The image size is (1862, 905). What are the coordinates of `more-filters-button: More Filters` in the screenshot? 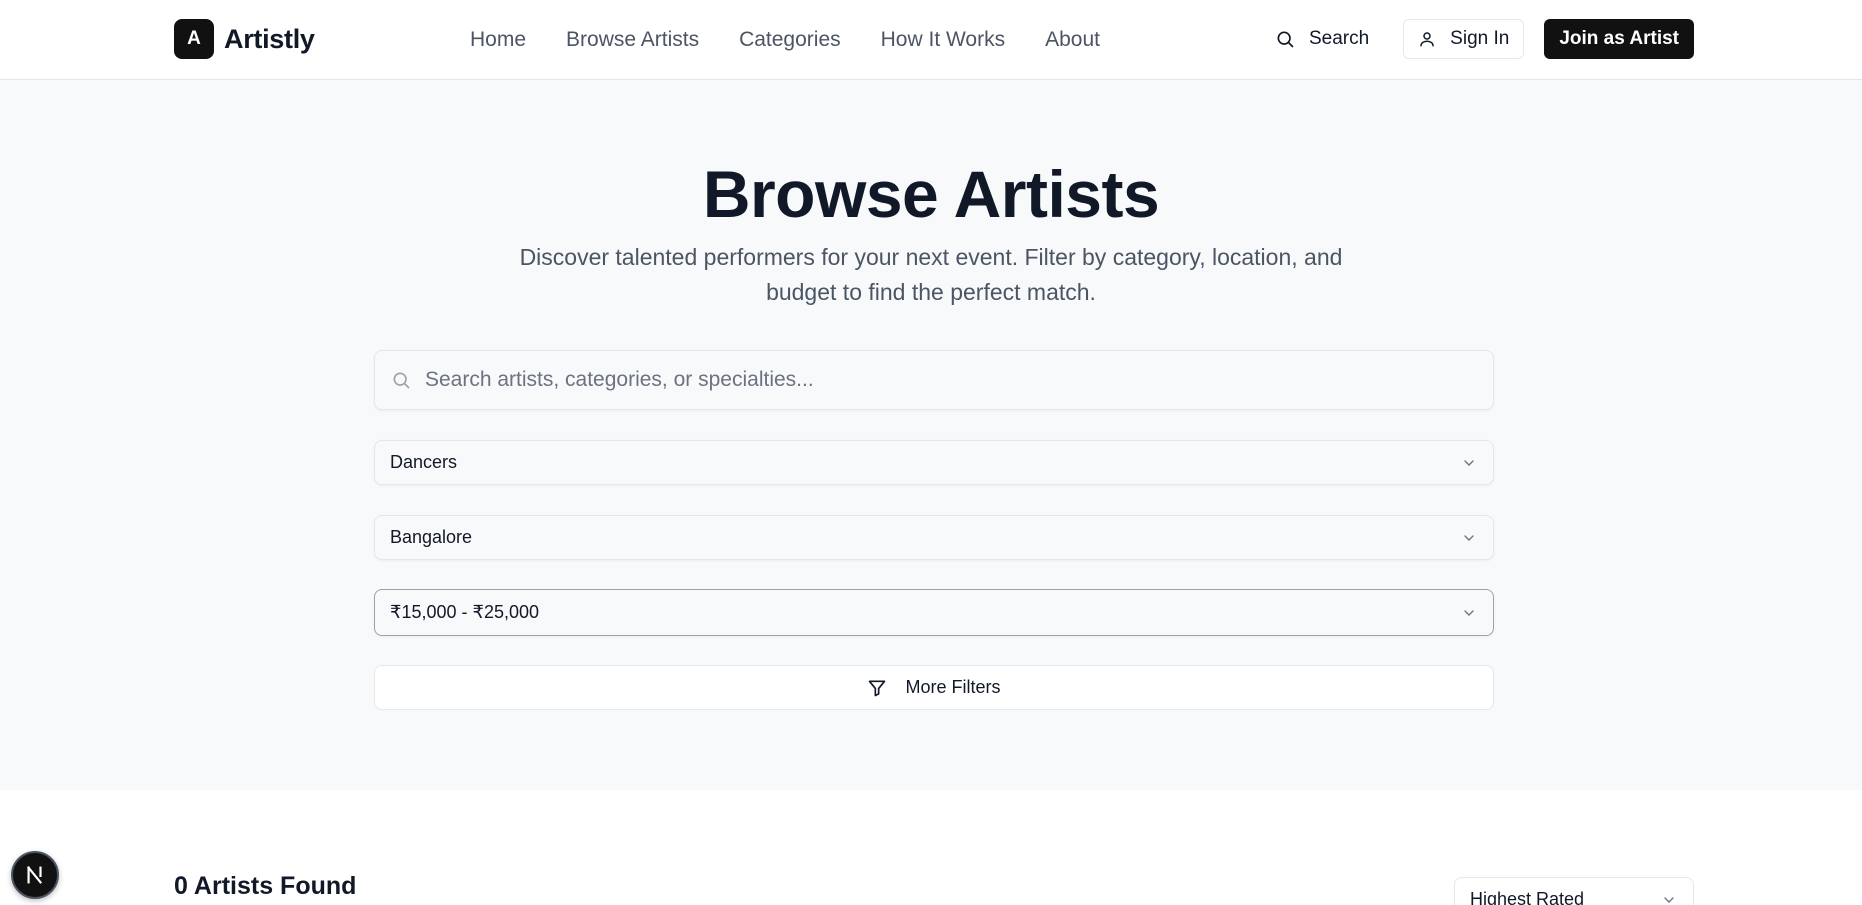 It's located at (934, 687).